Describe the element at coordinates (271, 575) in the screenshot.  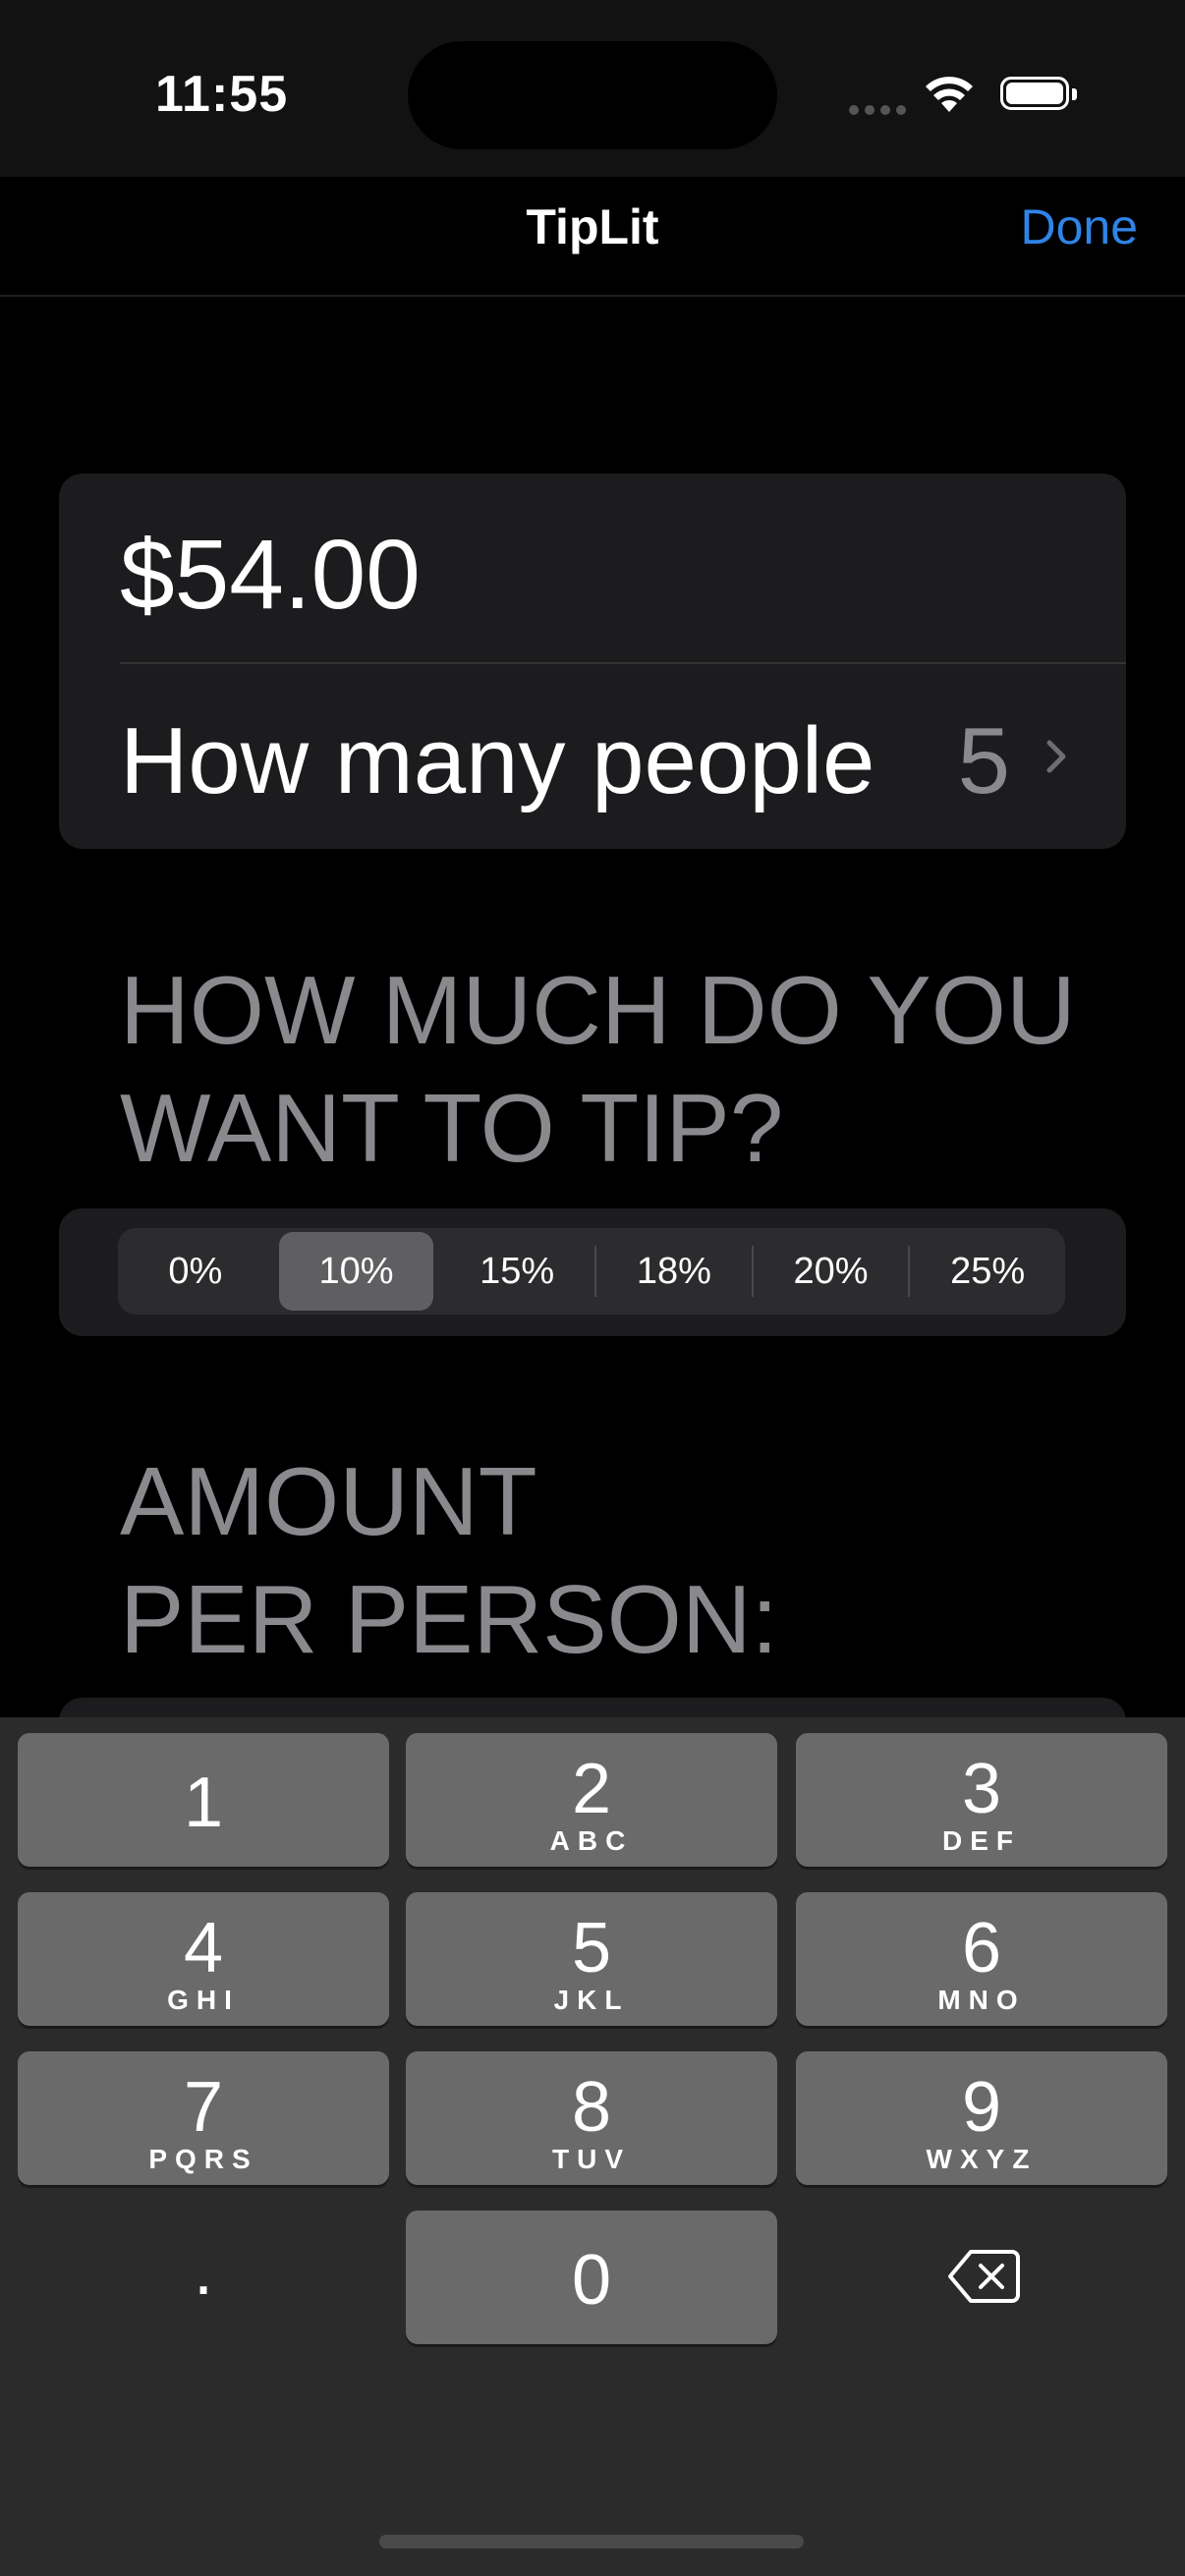
I see `bill-amount-field: $54.00` at that location.